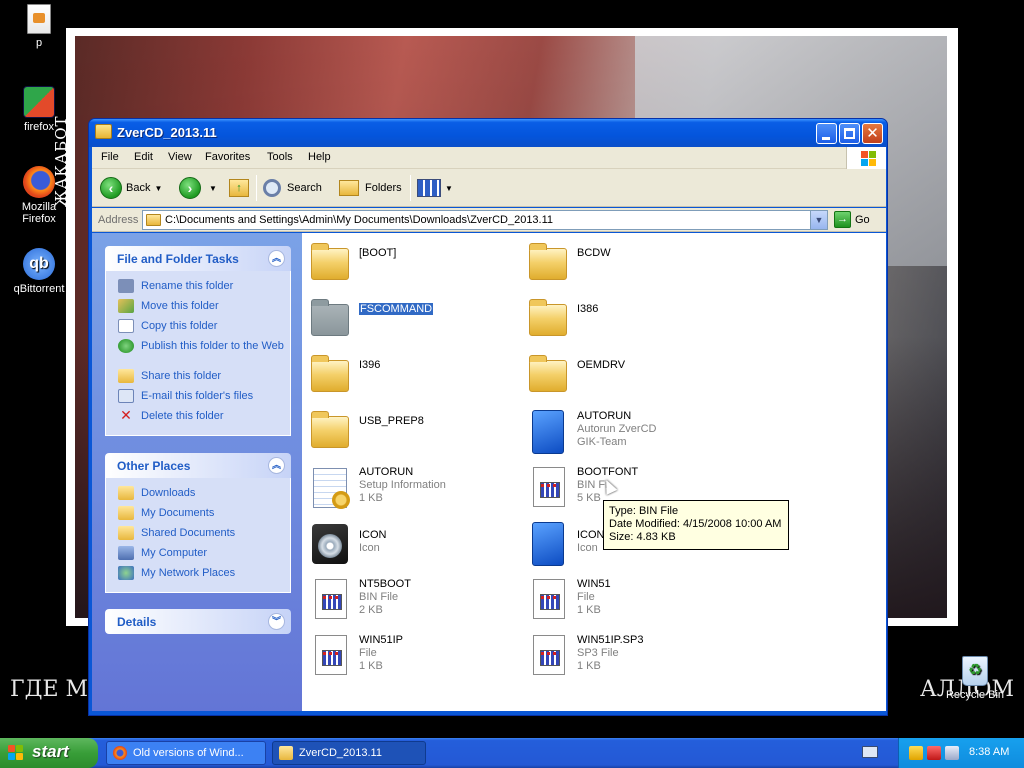 The image size is (1024, 768). I want to click on desktop-icon-p: p, so click(39, 26).